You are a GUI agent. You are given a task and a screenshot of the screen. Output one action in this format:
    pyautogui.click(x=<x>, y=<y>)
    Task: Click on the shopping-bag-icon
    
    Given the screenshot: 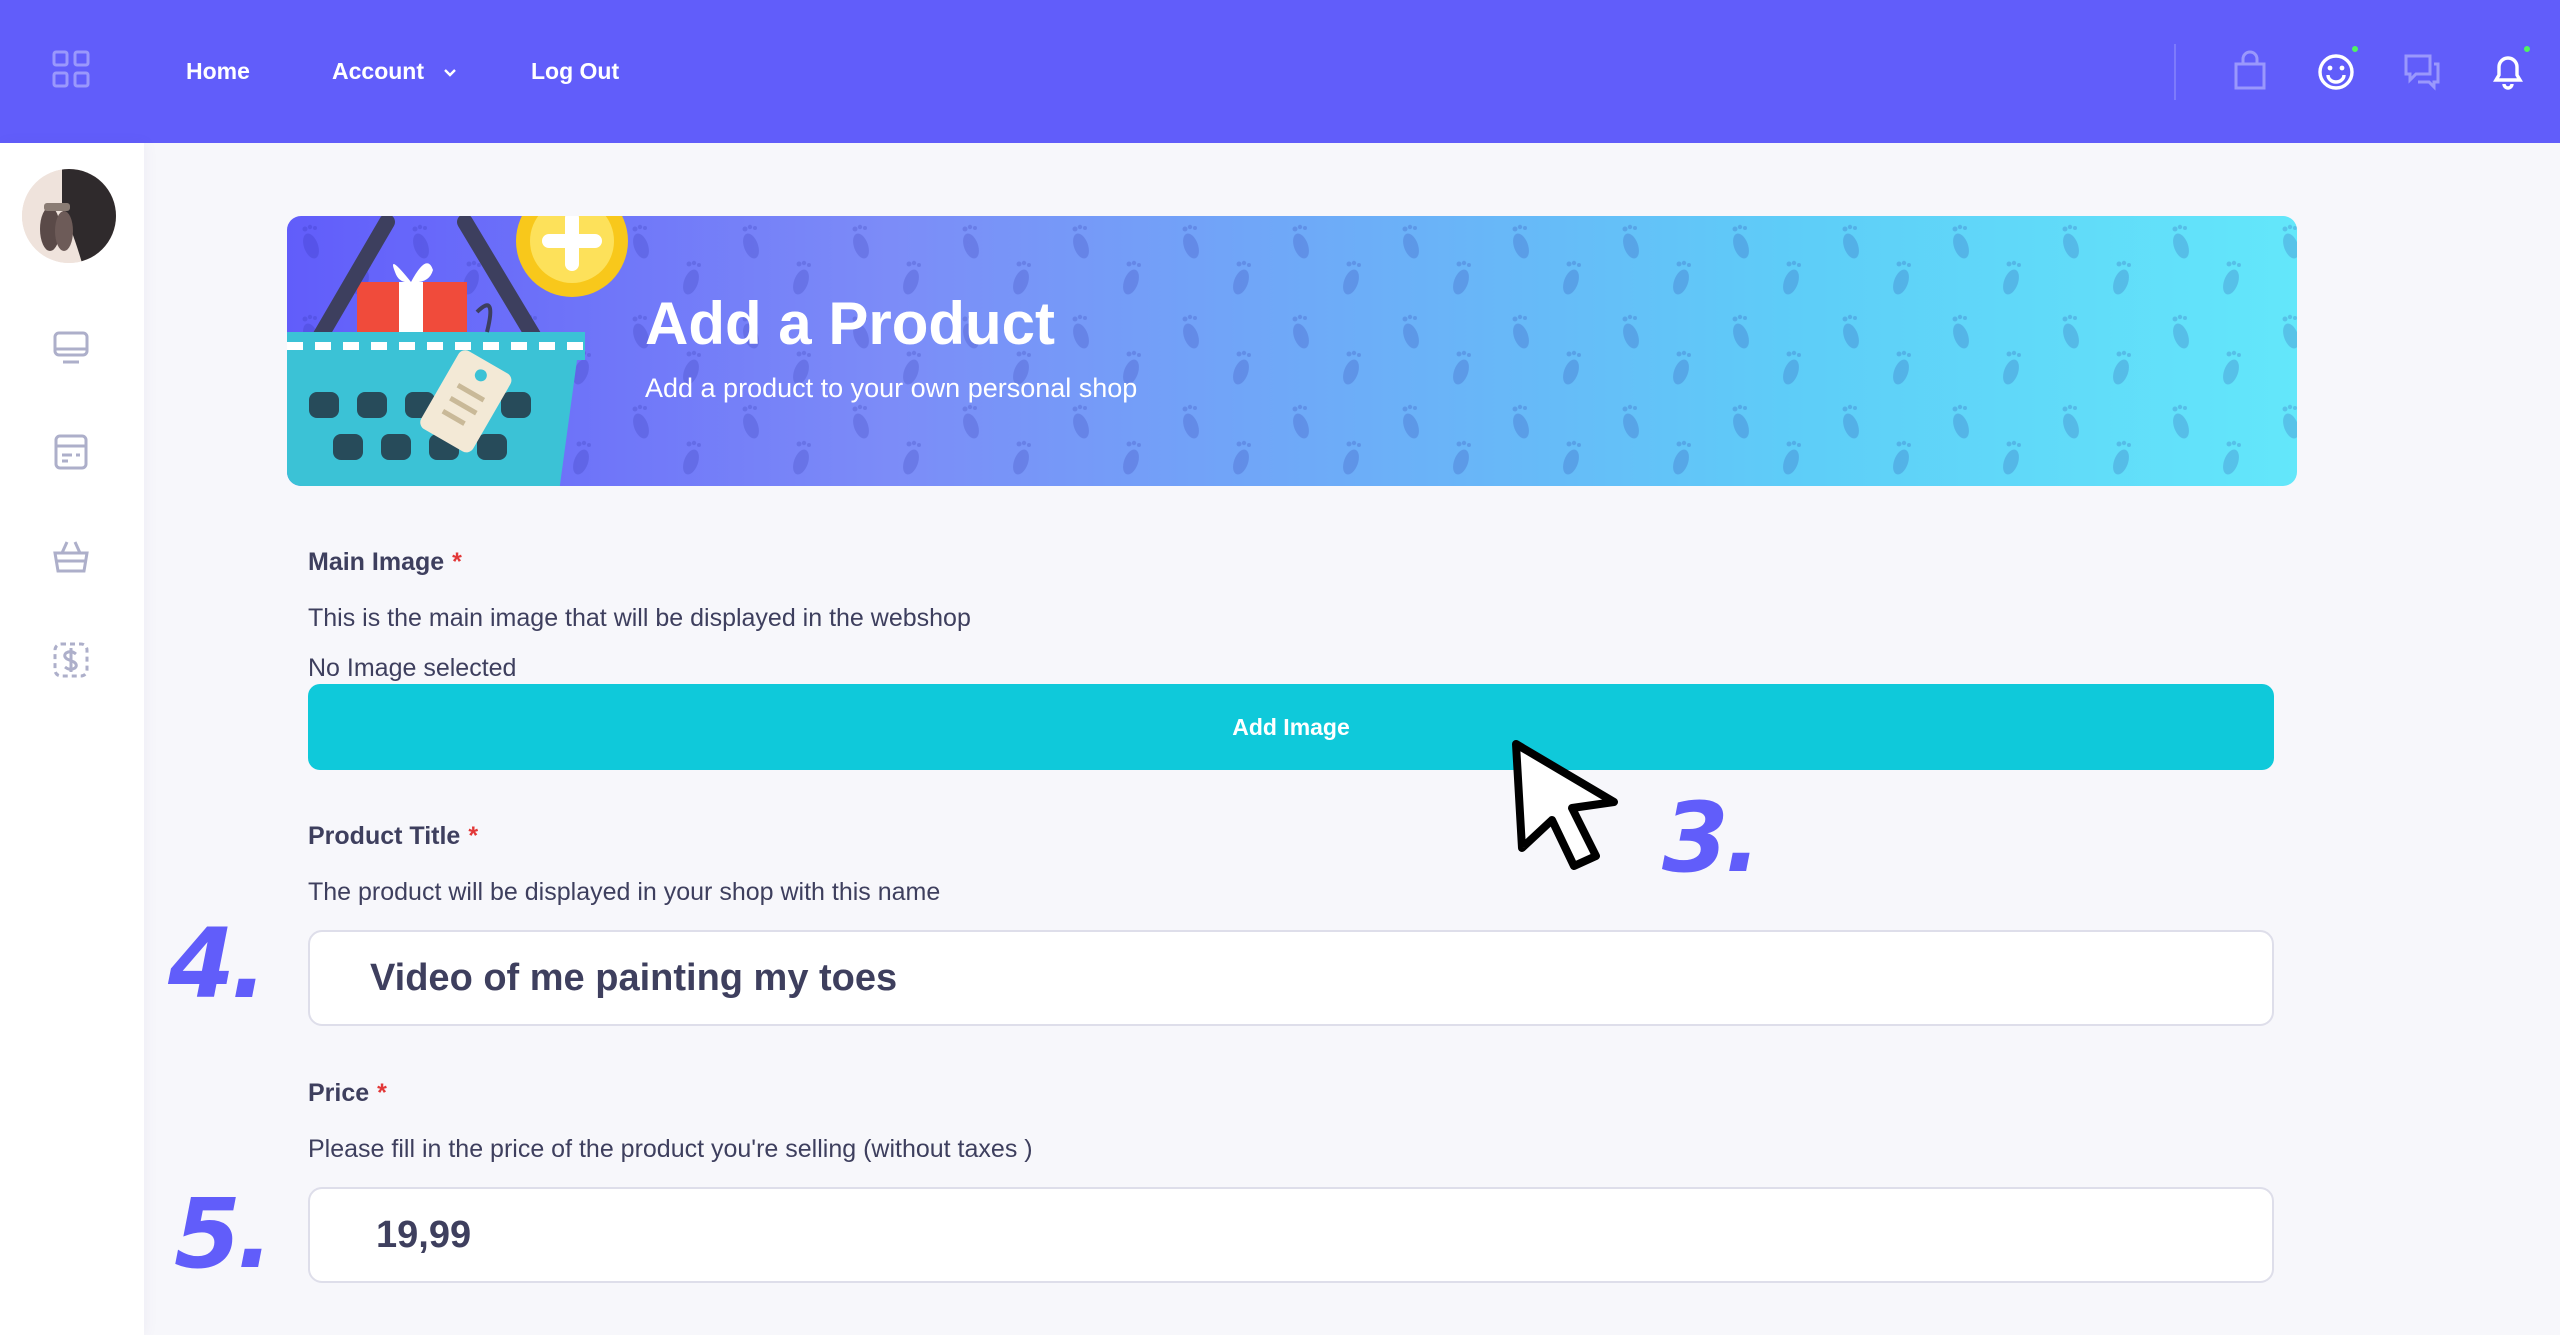 What is the action you would take?
    pyautogui.click(x=2250, y=71)
    